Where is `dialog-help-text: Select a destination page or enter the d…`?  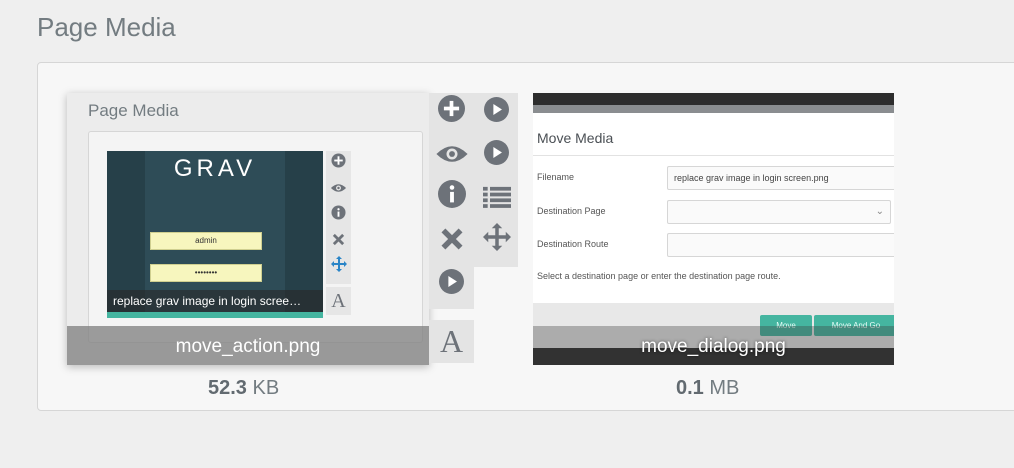 dialog-help-text: Select a destination page or enter the d… is located at coordinates (659, 276).